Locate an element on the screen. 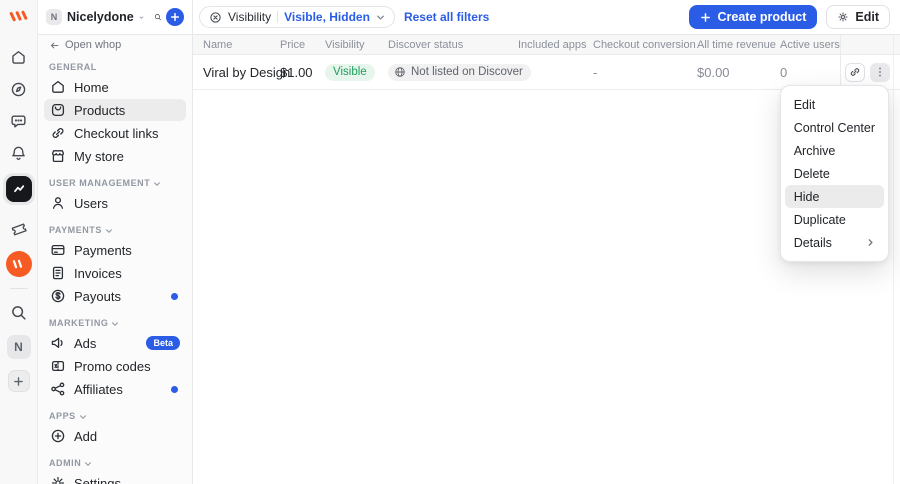 The height and width of the screenshot is (484, 900). sidebar-item-invoices: Invoices is located at coordinates (115, 273).